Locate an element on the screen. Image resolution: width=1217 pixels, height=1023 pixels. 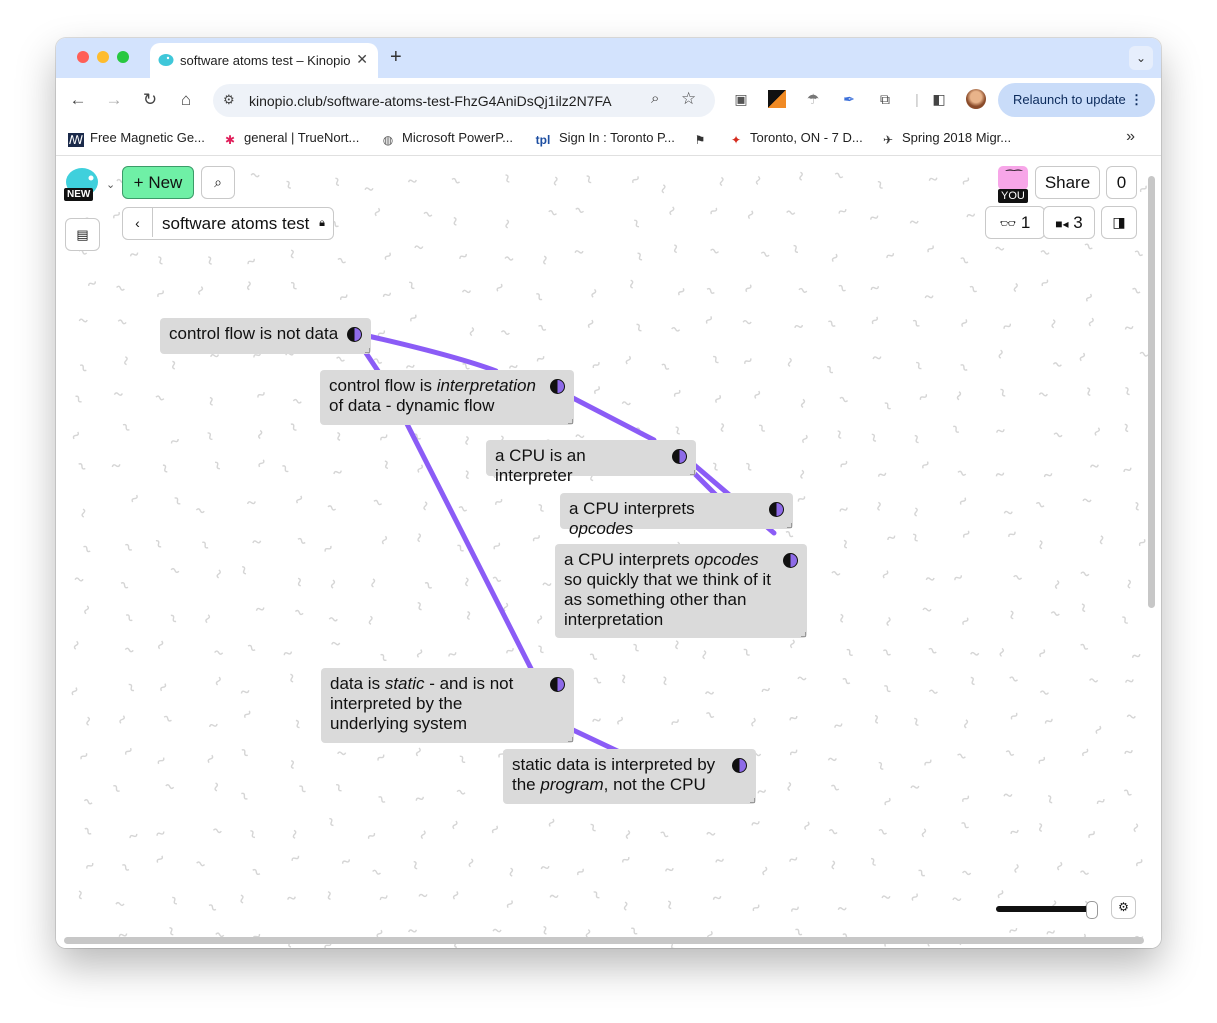
card-text: control flow is not data is located at coordinates (254, 333).